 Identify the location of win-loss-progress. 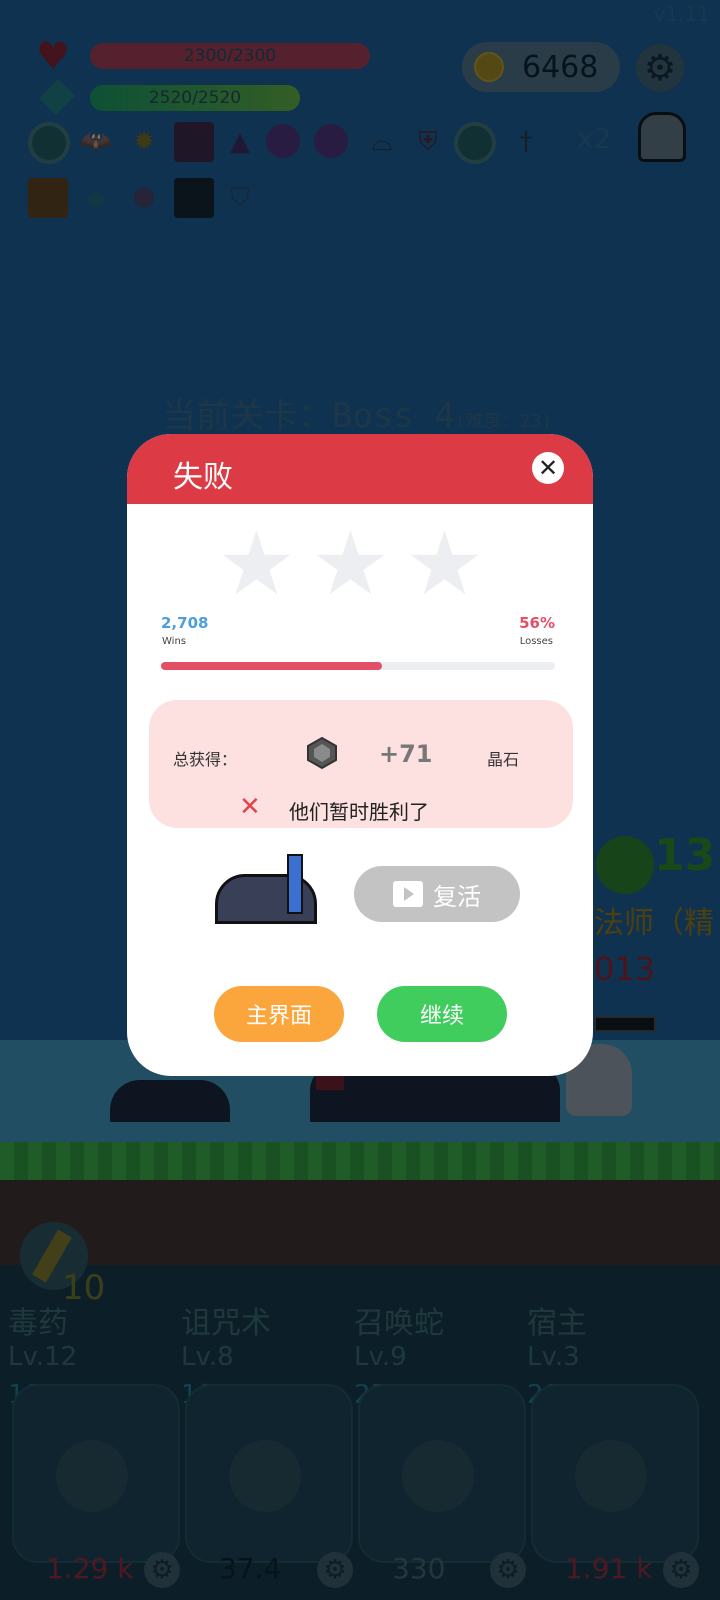
(358, 666).